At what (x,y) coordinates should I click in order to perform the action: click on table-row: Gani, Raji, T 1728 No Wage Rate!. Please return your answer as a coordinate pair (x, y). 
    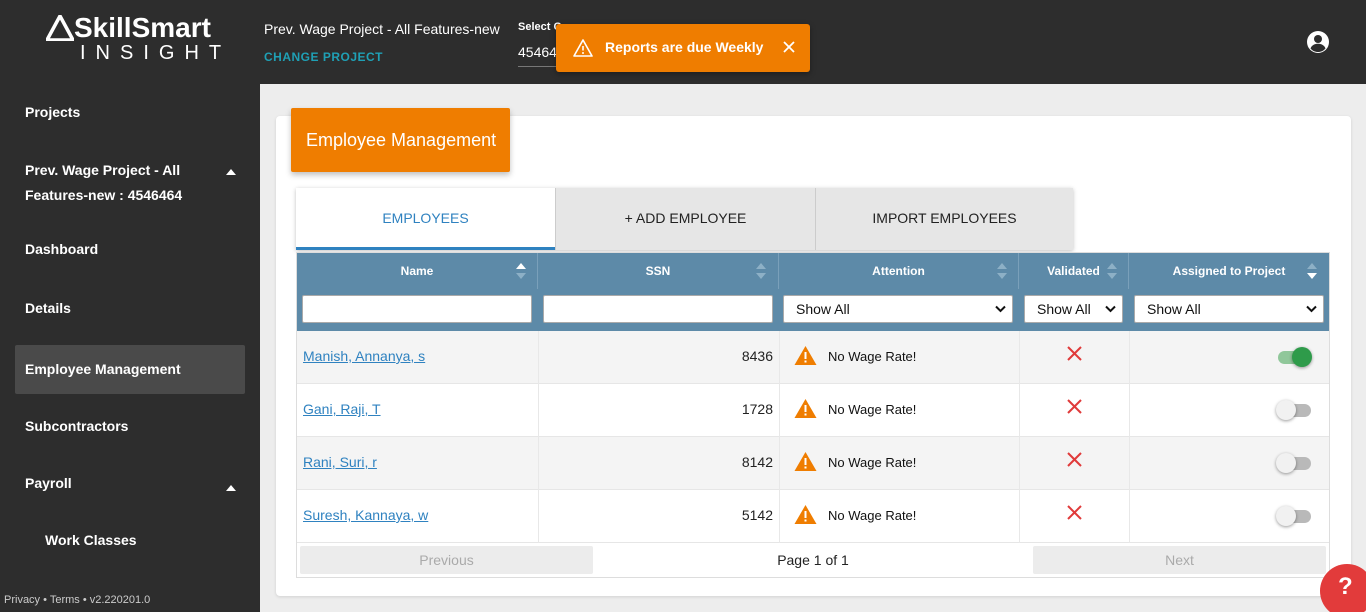
    Looking at the image, I should click on (813, 410).